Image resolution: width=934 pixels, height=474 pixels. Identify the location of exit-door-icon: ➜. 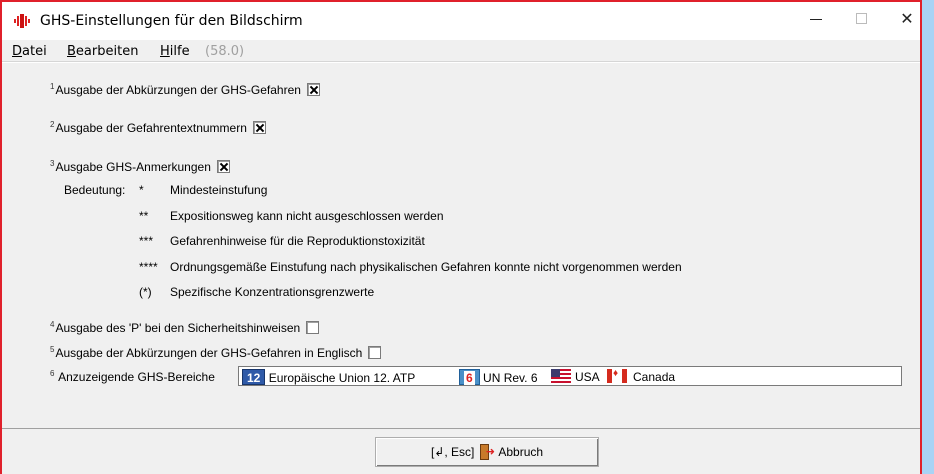
(487, 452).